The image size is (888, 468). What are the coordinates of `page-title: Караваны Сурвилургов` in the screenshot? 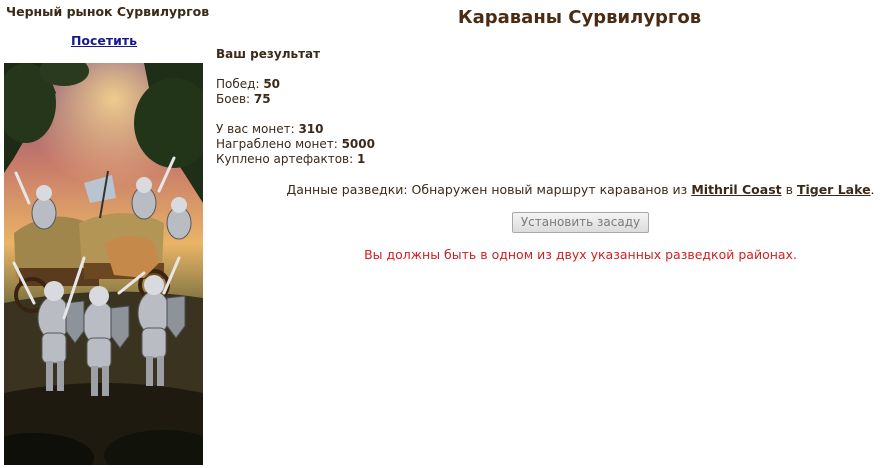 It's located at (579, 17).